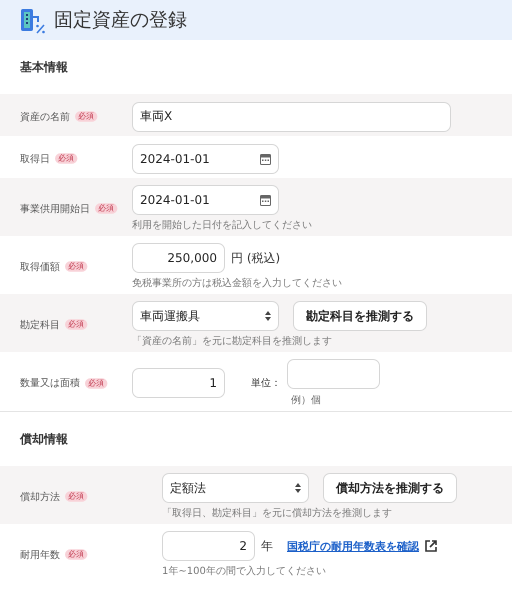 The width and height of the screenshot is (512, 615). I want to click on unit-field, so click(333, 374).